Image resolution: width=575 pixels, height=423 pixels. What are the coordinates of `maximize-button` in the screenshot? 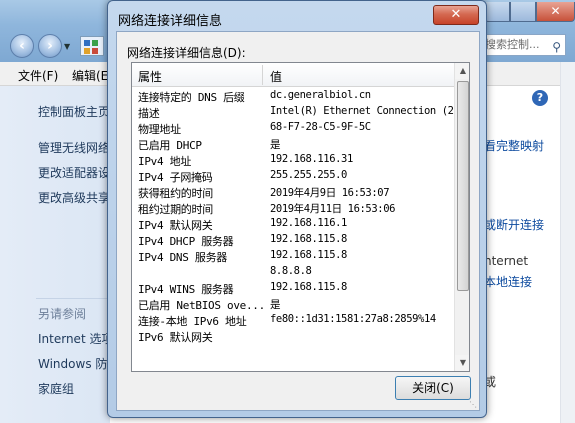 It's located at (523, 12).